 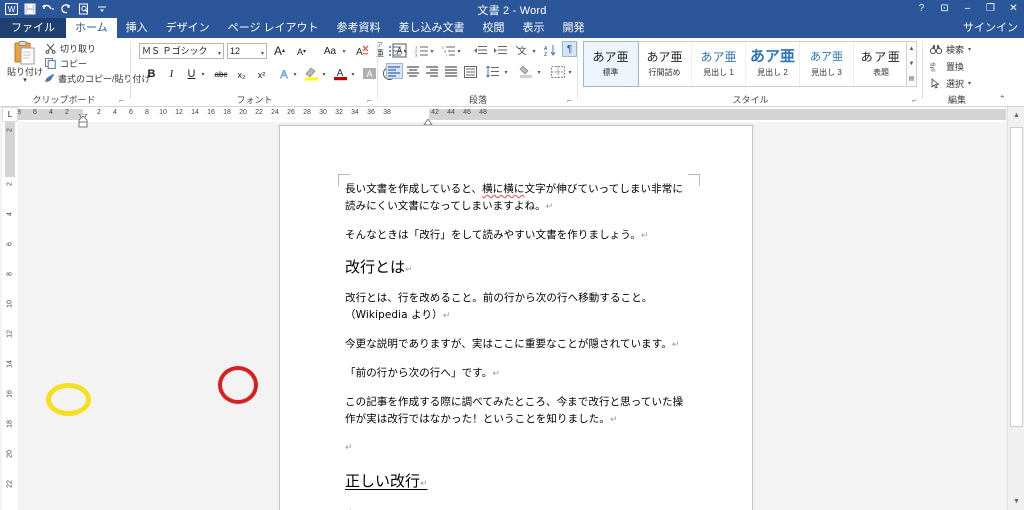 I want to click on paste-button: 貼り付け ▾, so click(x=25, y=66).